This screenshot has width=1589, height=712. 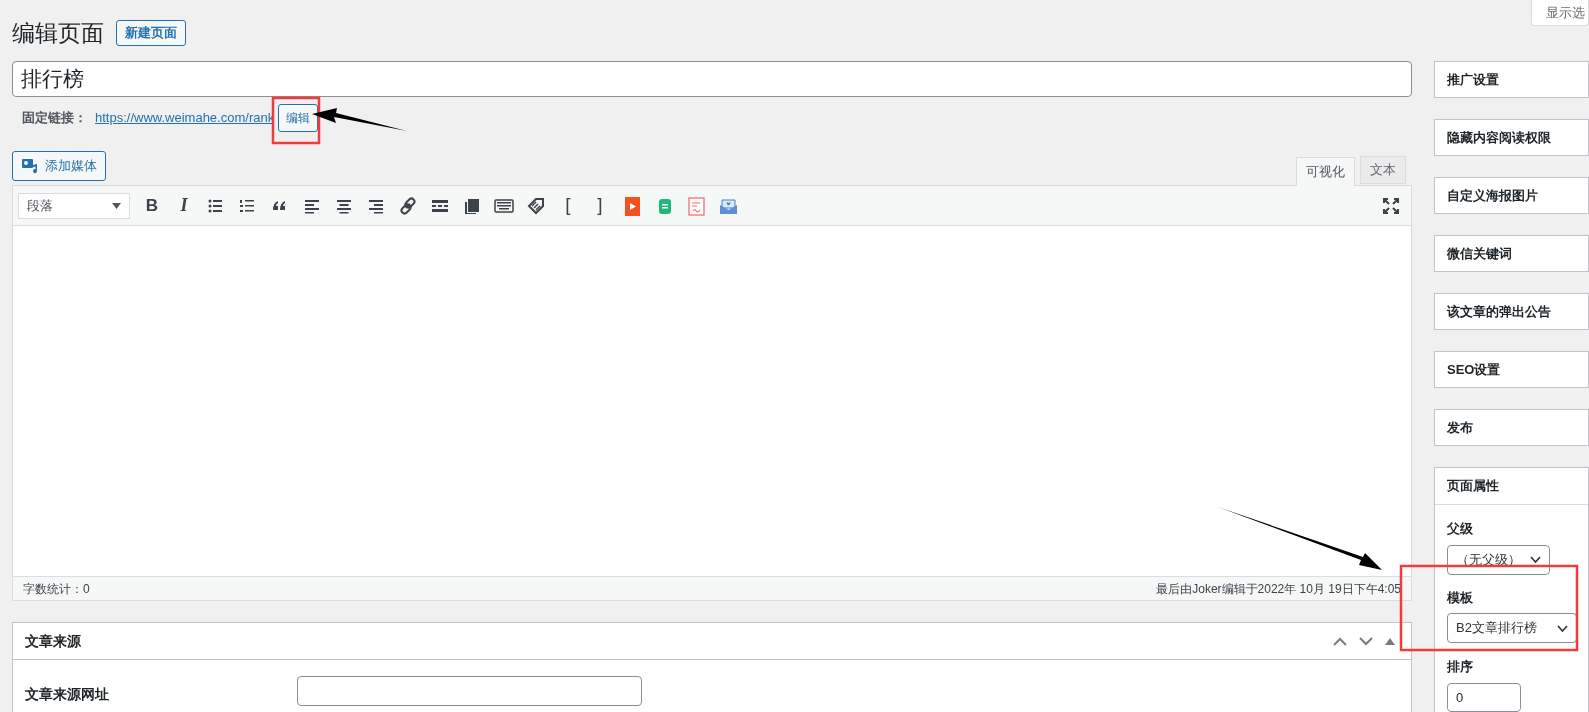 I want to click on screen-options-tab: 显示选, so click(x=1560, y=13).